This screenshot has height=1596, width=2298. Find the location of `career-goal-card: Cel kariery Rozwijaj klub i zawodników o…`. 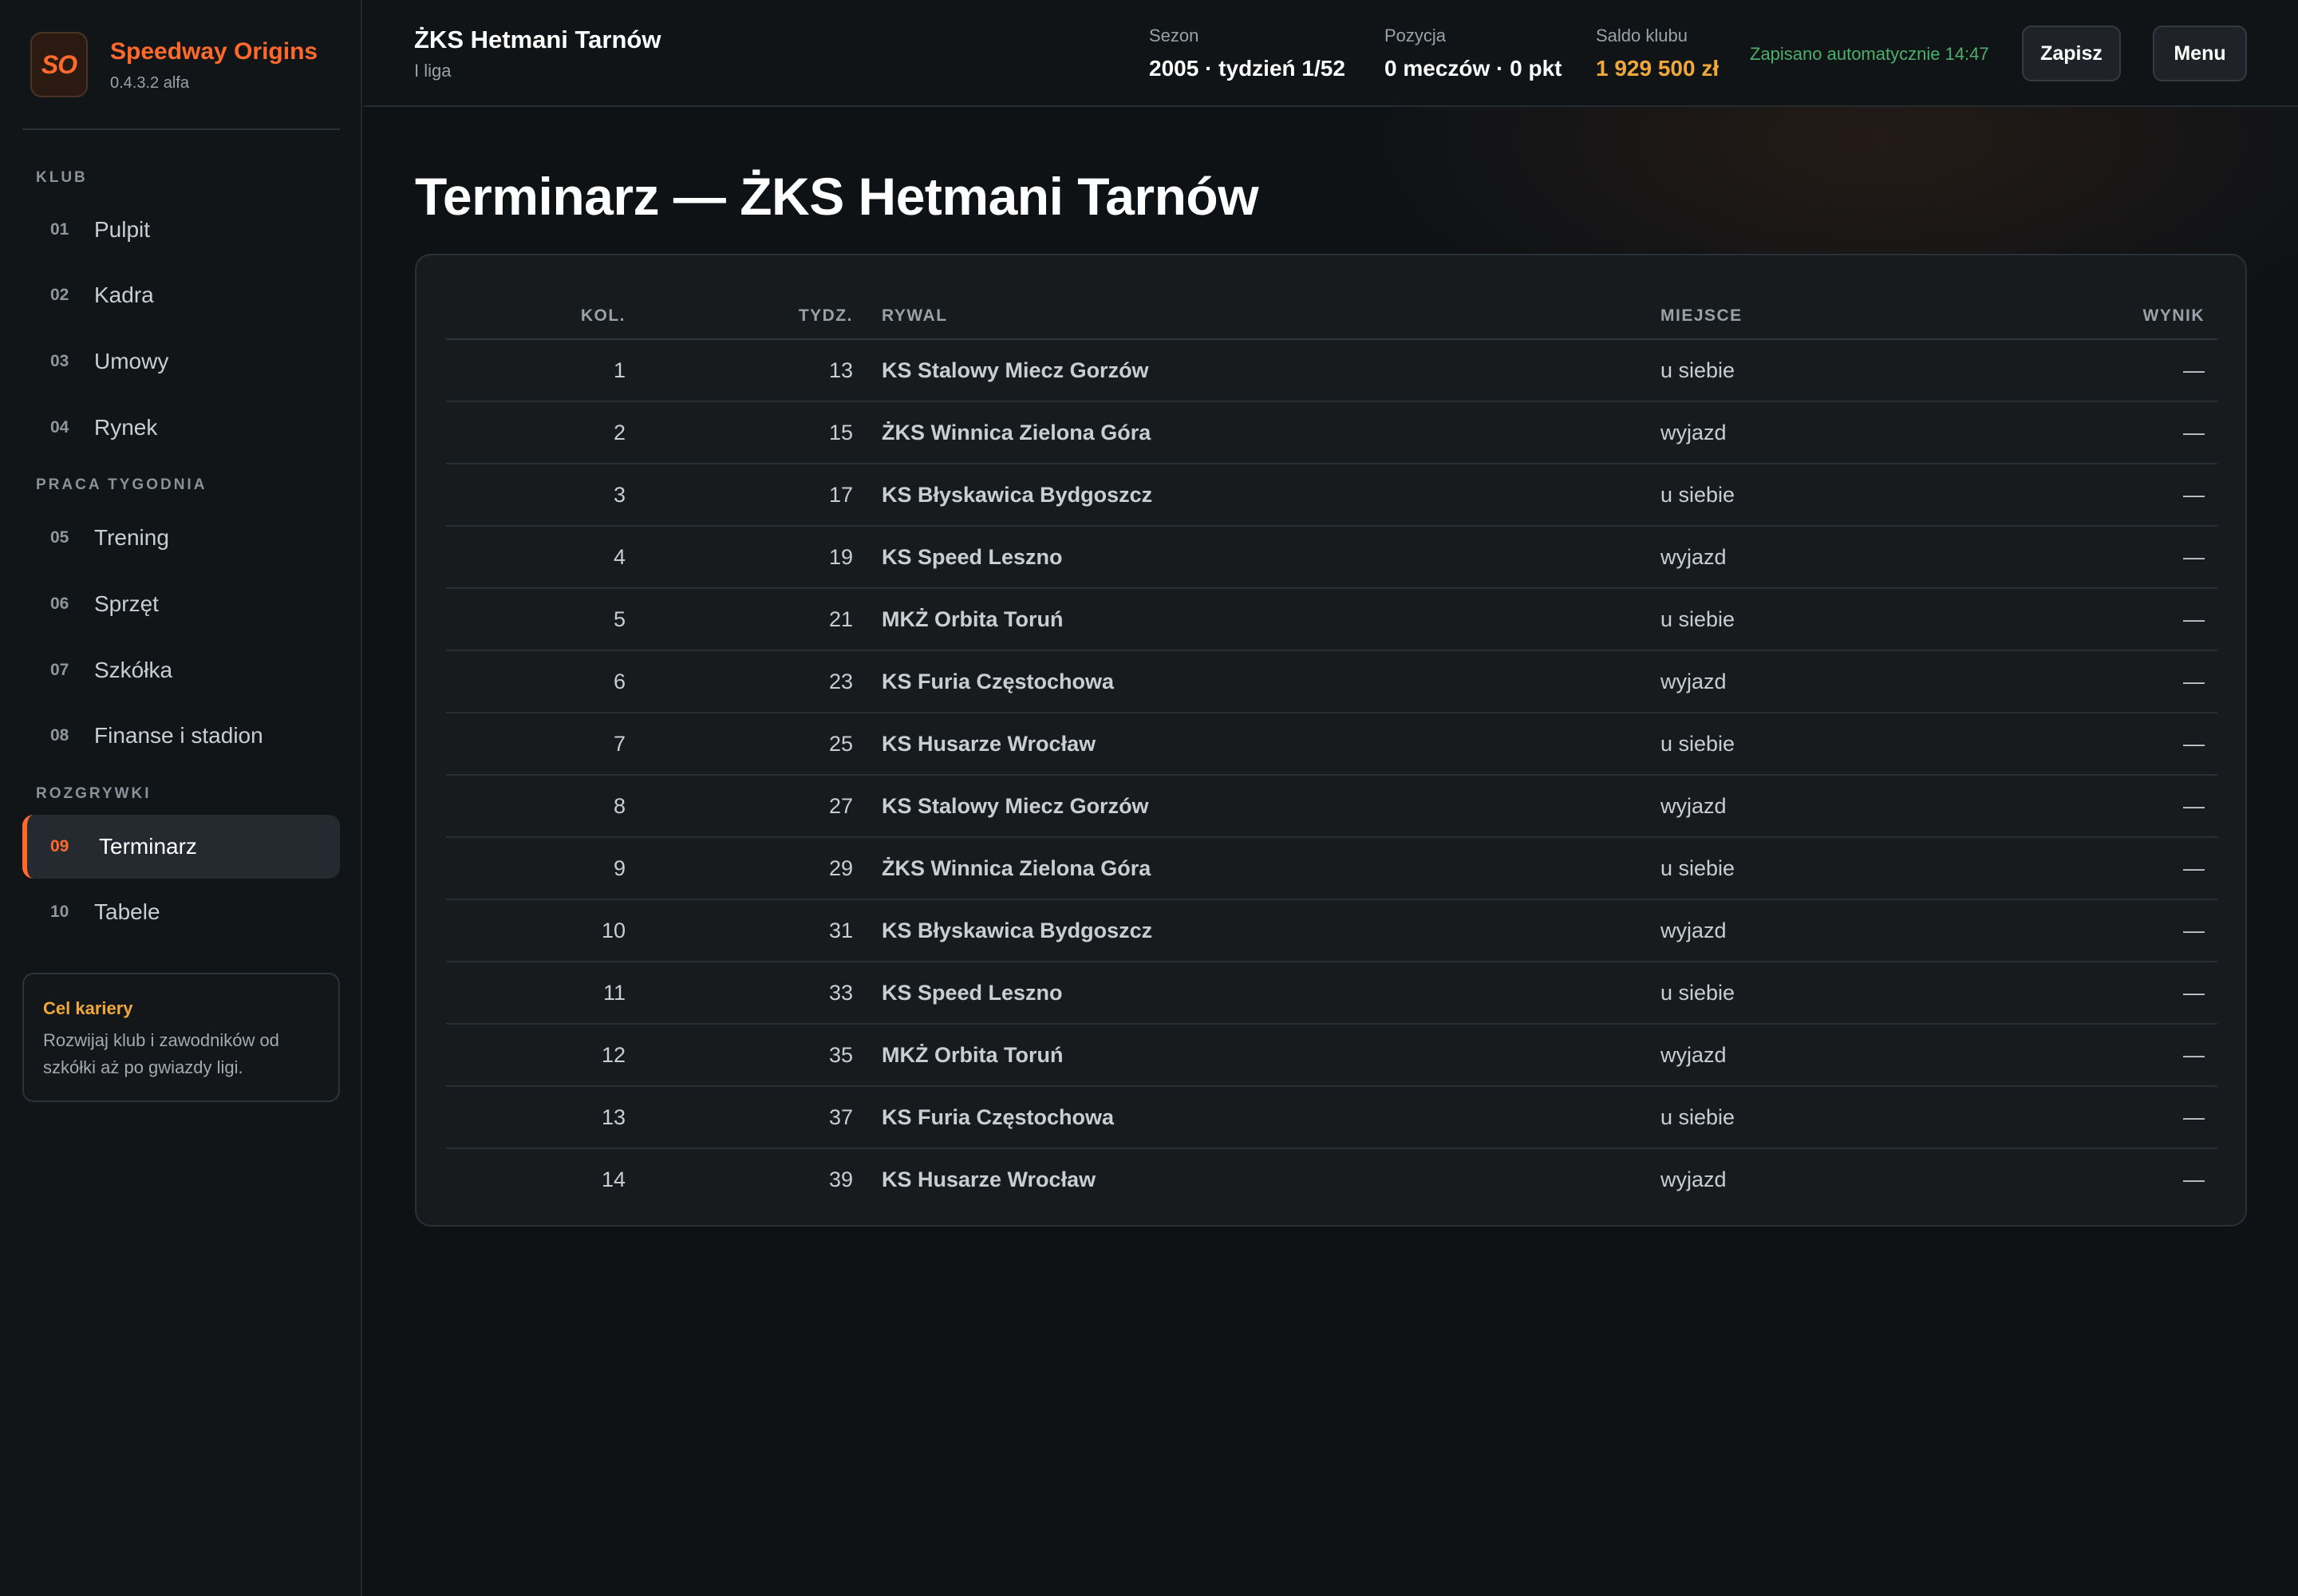

career-goal-card: Cel kariery Rozwijaj klub i zawodników o… is located at coordinates (181, 1037).